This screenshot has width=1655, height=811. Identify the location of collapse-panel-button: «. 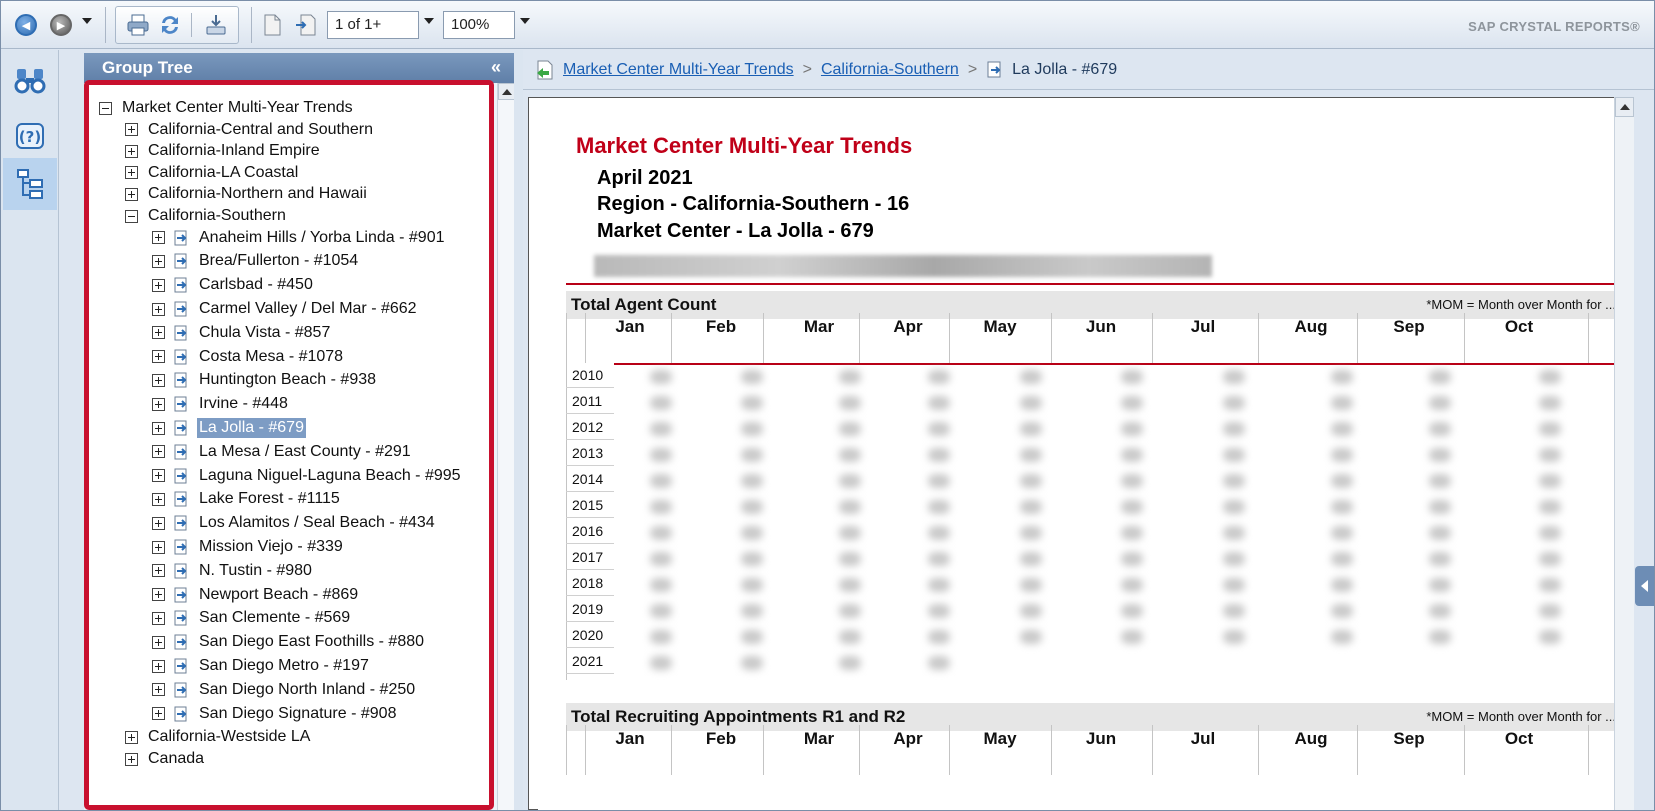
(496, 67).